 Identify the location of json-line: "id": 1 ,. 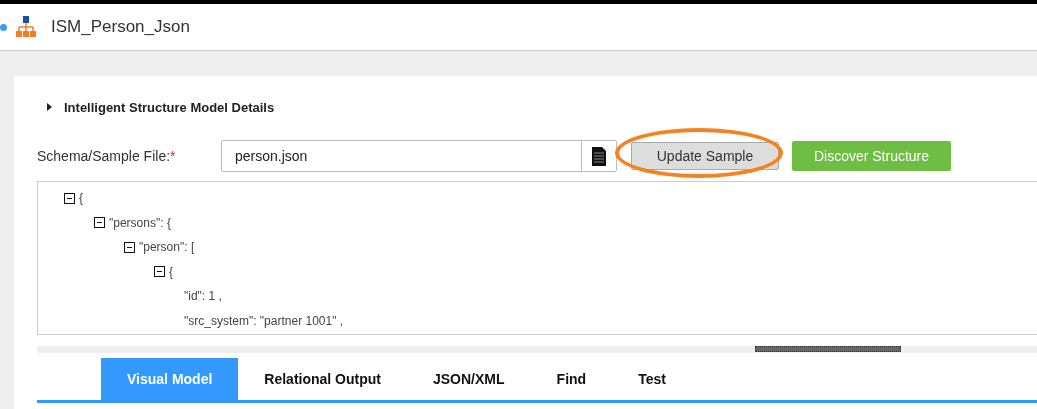
(203, 296).